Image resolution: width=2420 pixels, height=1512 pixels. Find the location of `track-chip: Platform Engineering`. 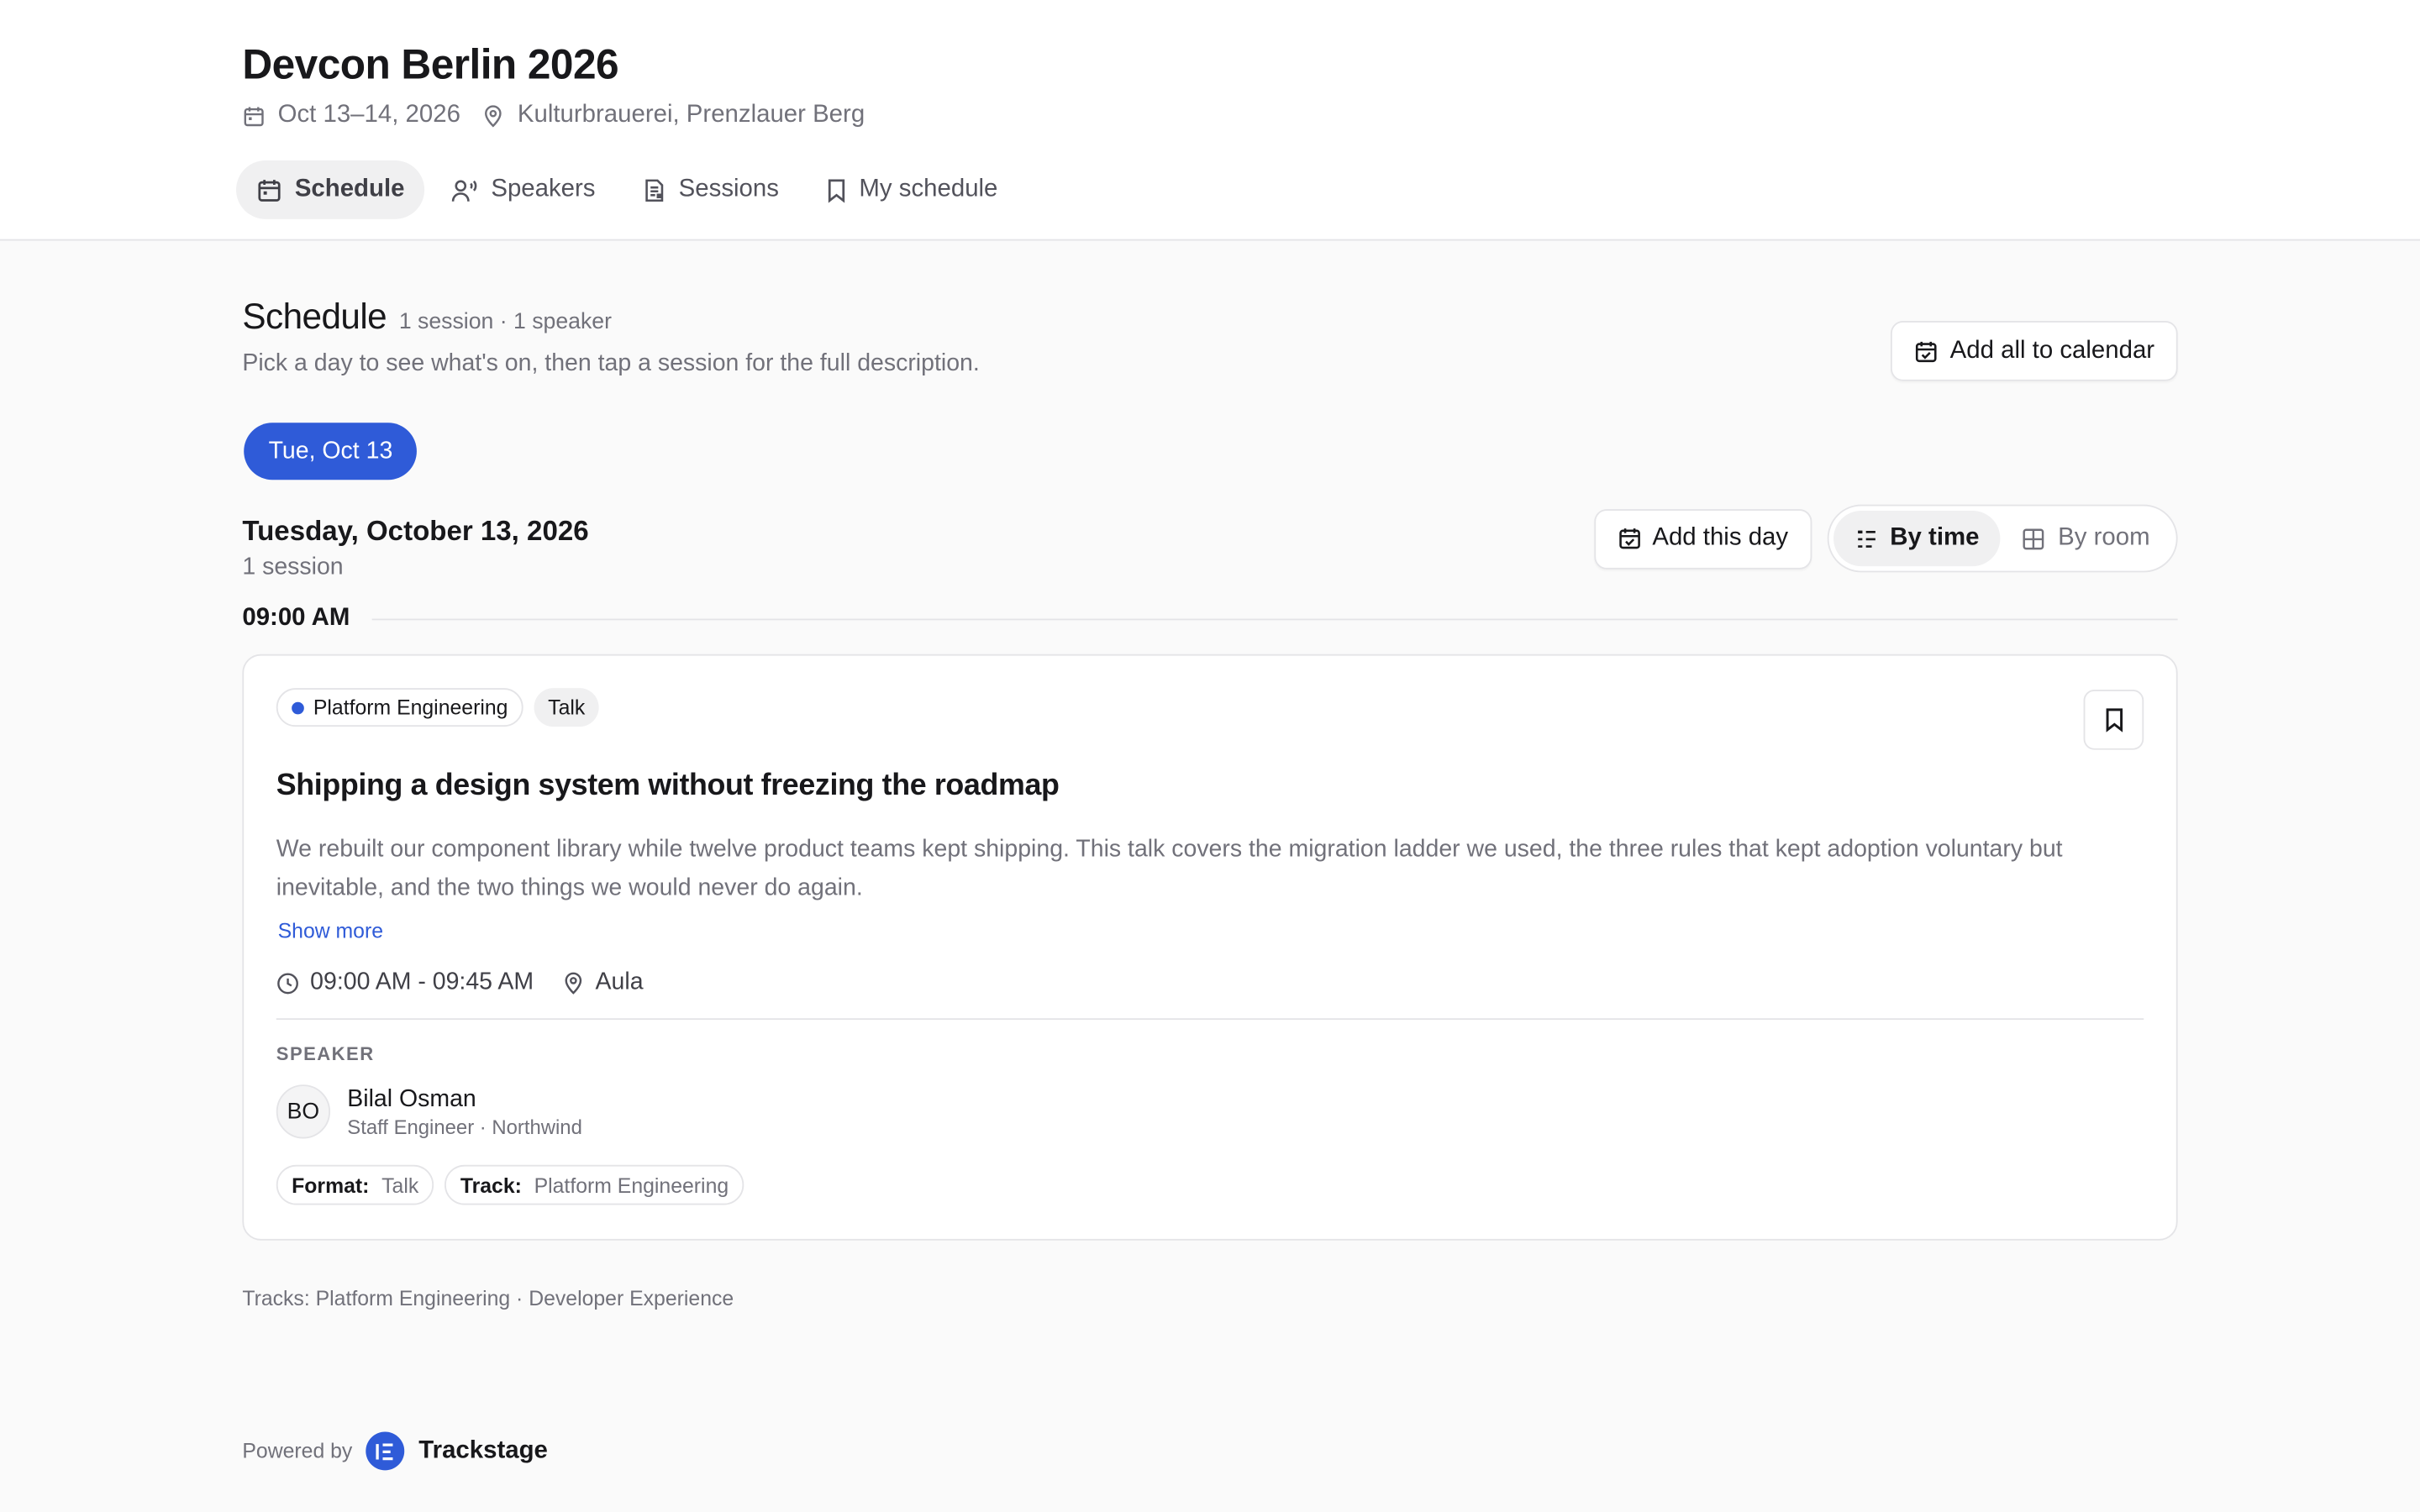

track-chip: Platform Engineering is located at coordinates (399, 707).